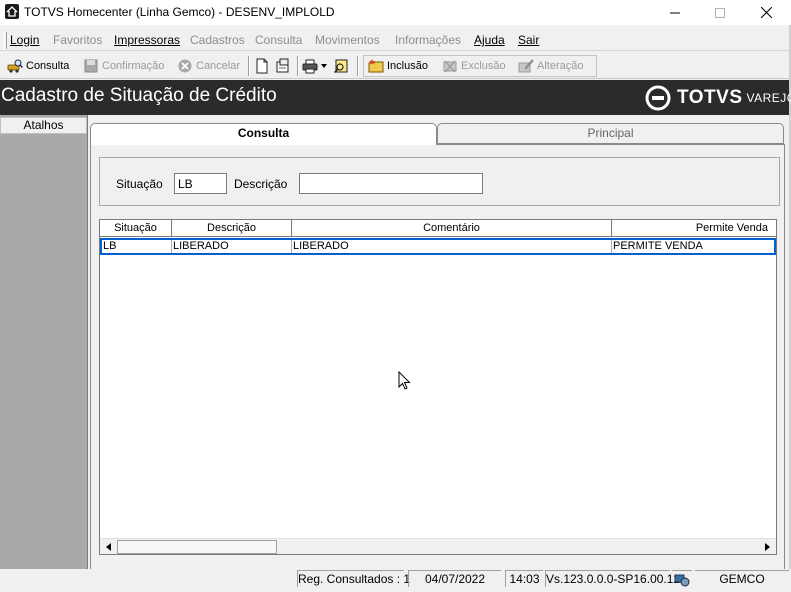  I want to click on cell-situacao: LB, so click(137, 246).